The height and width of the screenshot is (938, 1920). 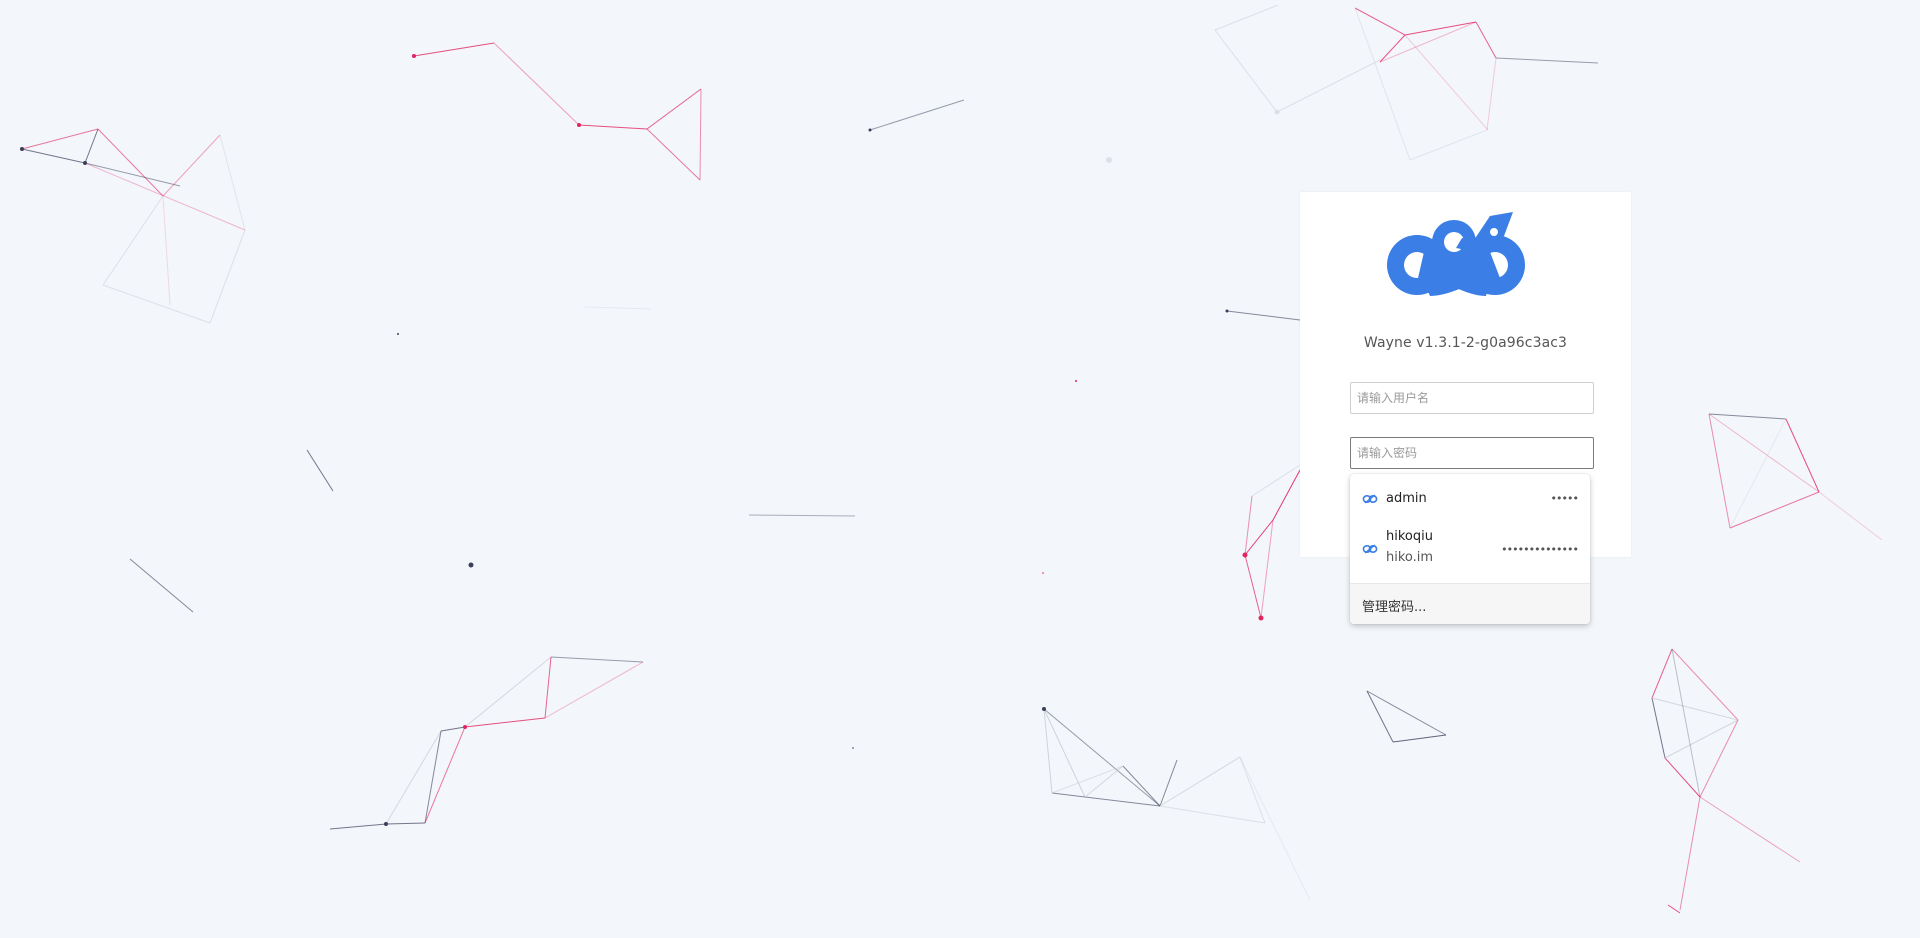 What do you see at coordinates (1472, 453) in the screenshot?
I see `password-input` at bounding box center [1472, 453].